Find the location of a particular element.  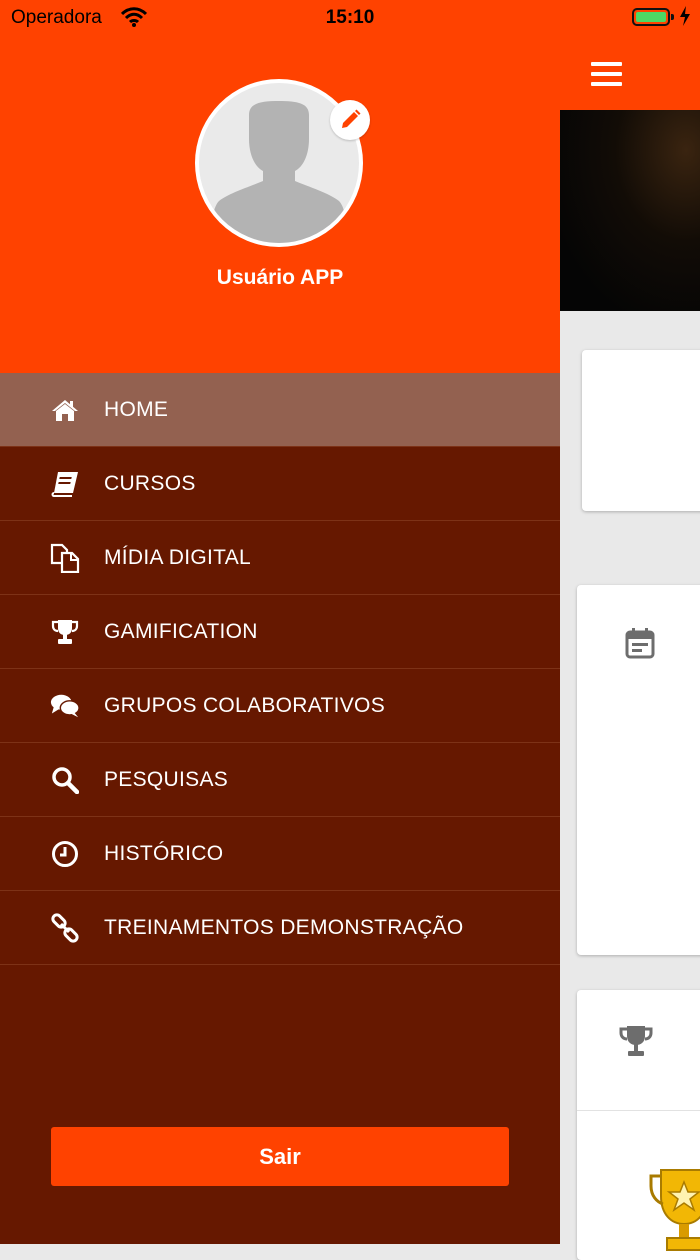

pencil-icon is located at coordinates (351, 118).